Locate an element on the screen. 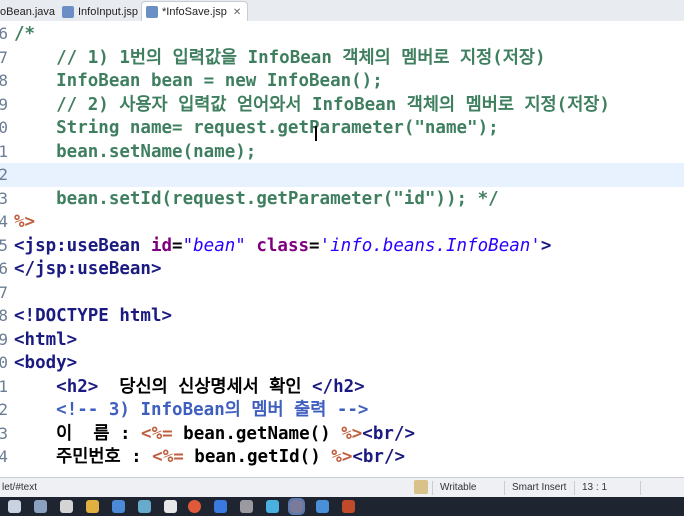  code-line: 2 is located at coordinates (342, 175).